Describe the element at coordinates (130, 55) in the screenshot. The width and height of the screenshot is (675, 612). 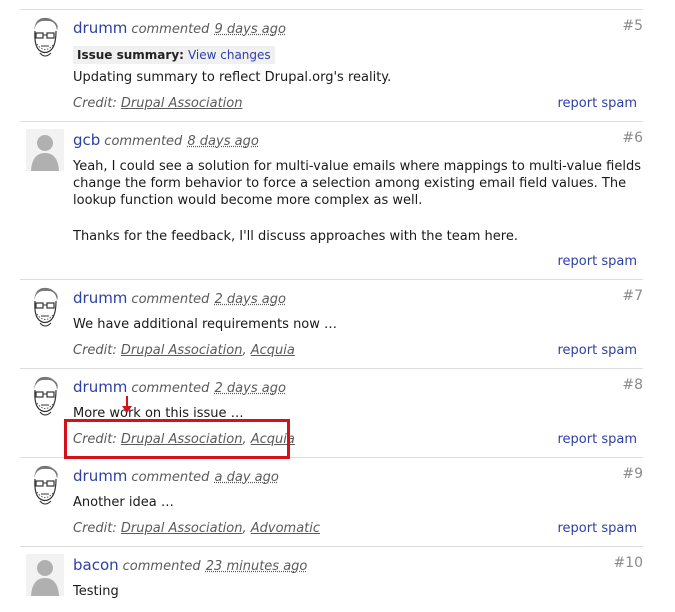
I see `issue-summary-label: Issue summary:` at that location.